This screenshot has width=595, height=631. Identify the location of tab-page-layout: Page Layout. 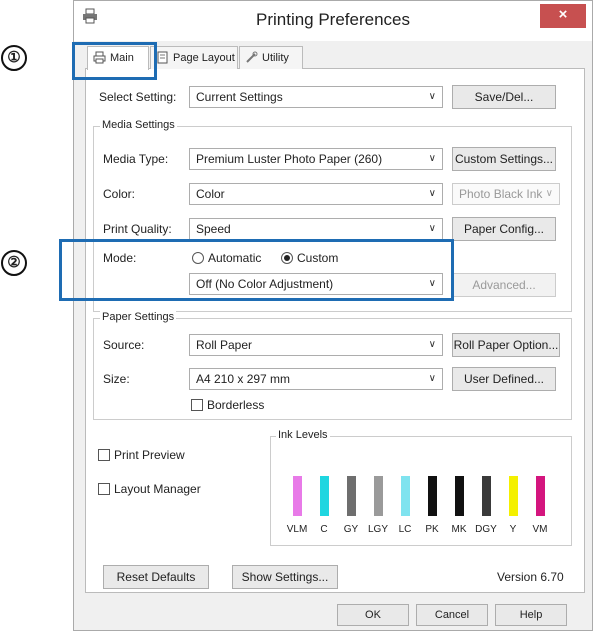
(194, 57).